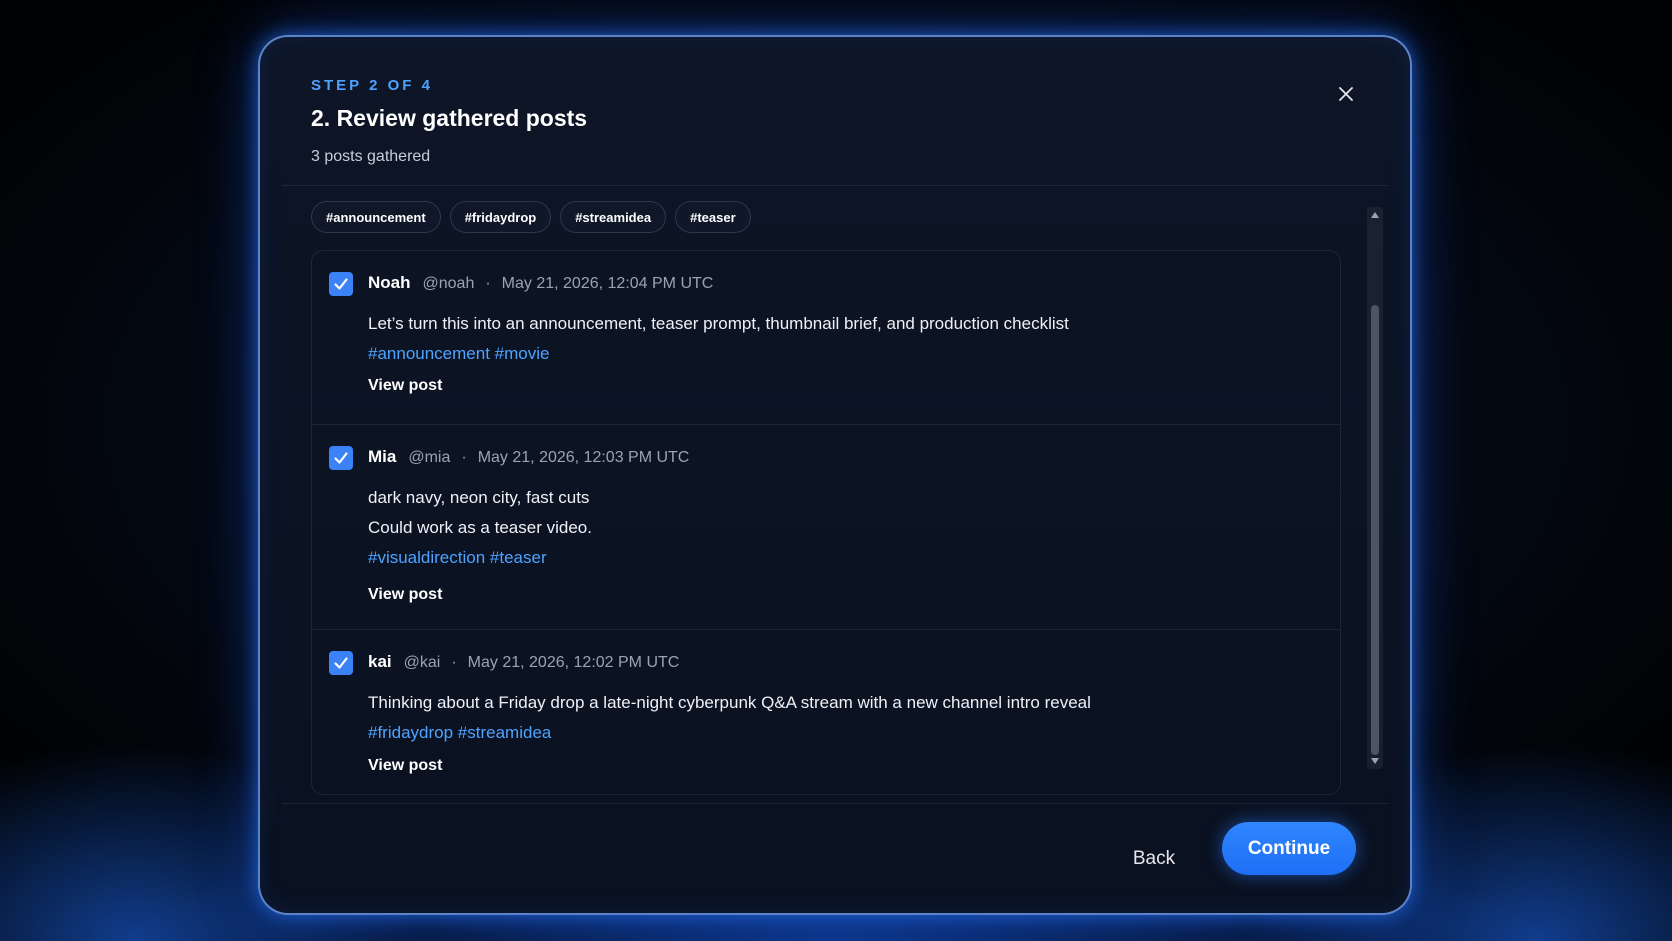 The image size is (1672, 941). What do you see at coordinates (479, 497) in the screenshot?
I see `post-text-line: dark navy, neon city, fast cuts` at bounding box center [479, 497].